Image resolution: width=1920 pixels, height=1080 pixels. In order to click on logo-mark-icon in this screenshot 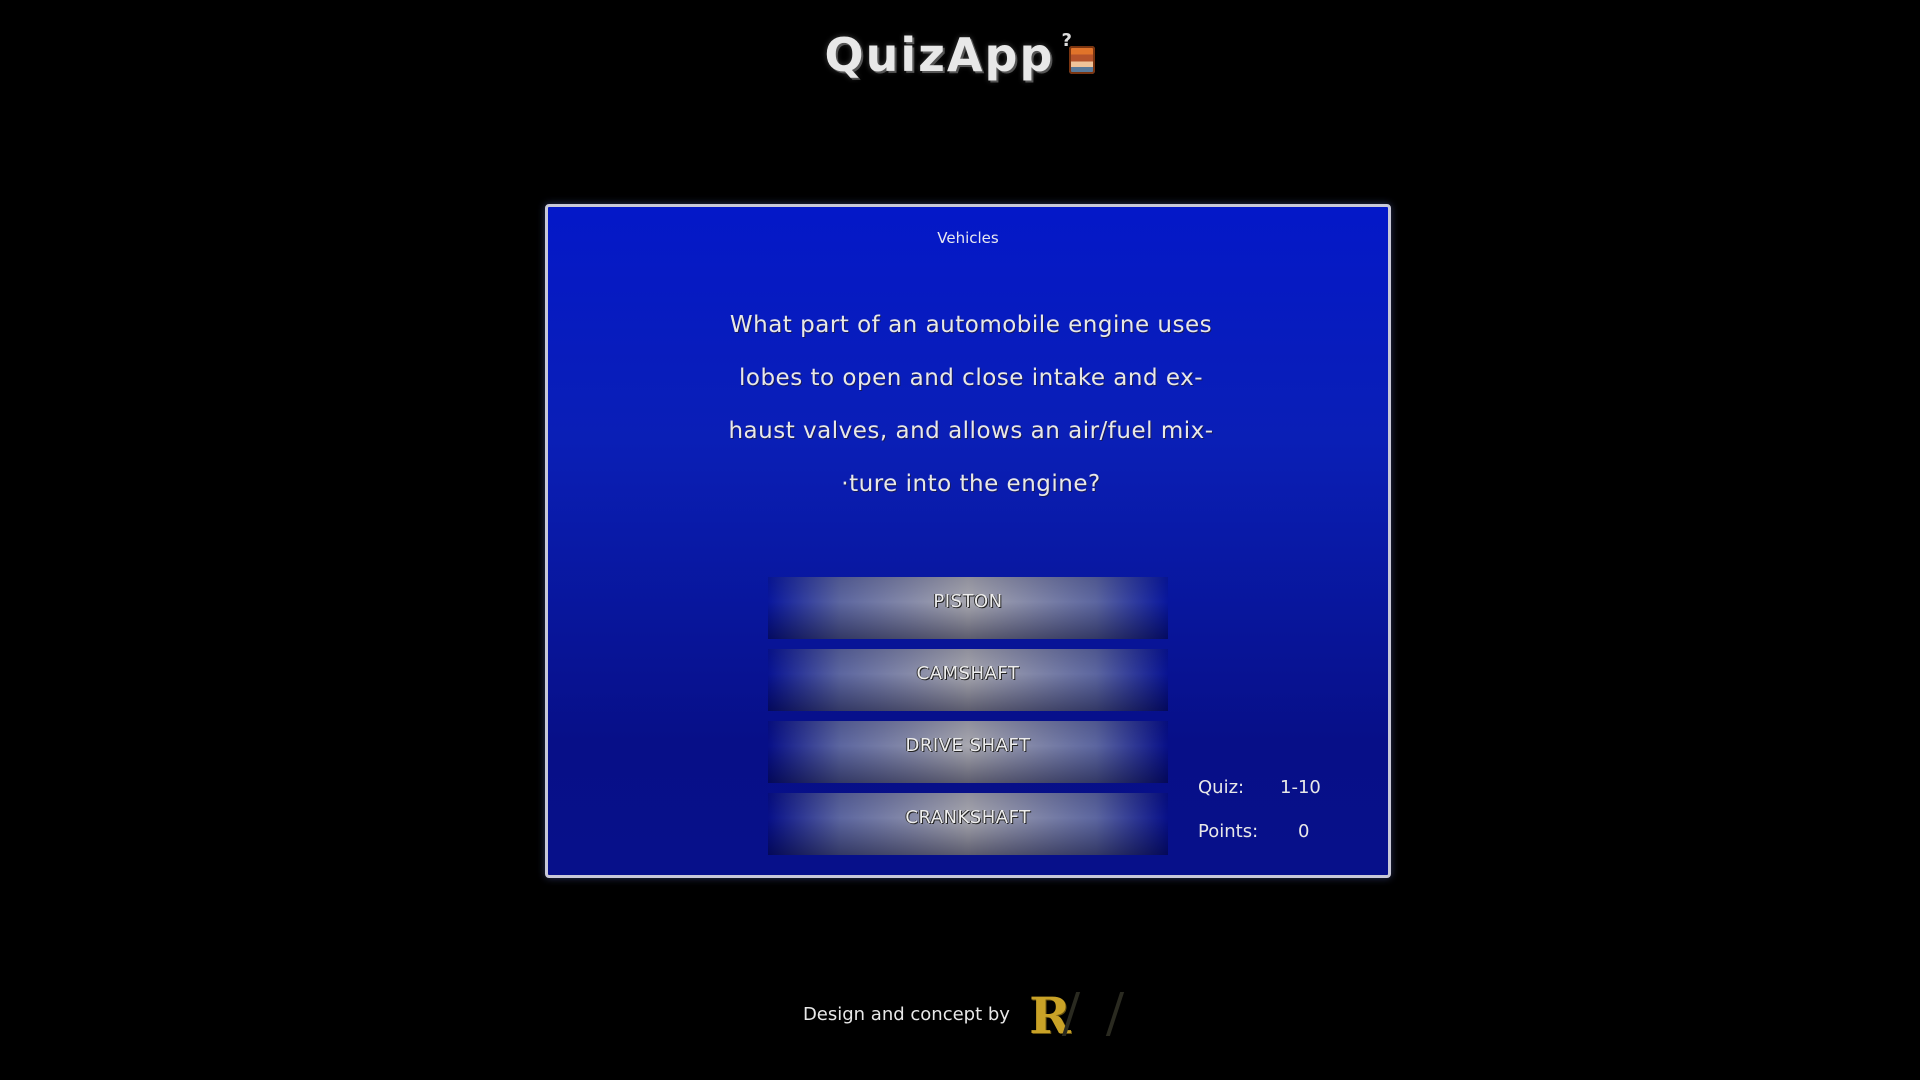, I will do `click(1093, 1014)`.